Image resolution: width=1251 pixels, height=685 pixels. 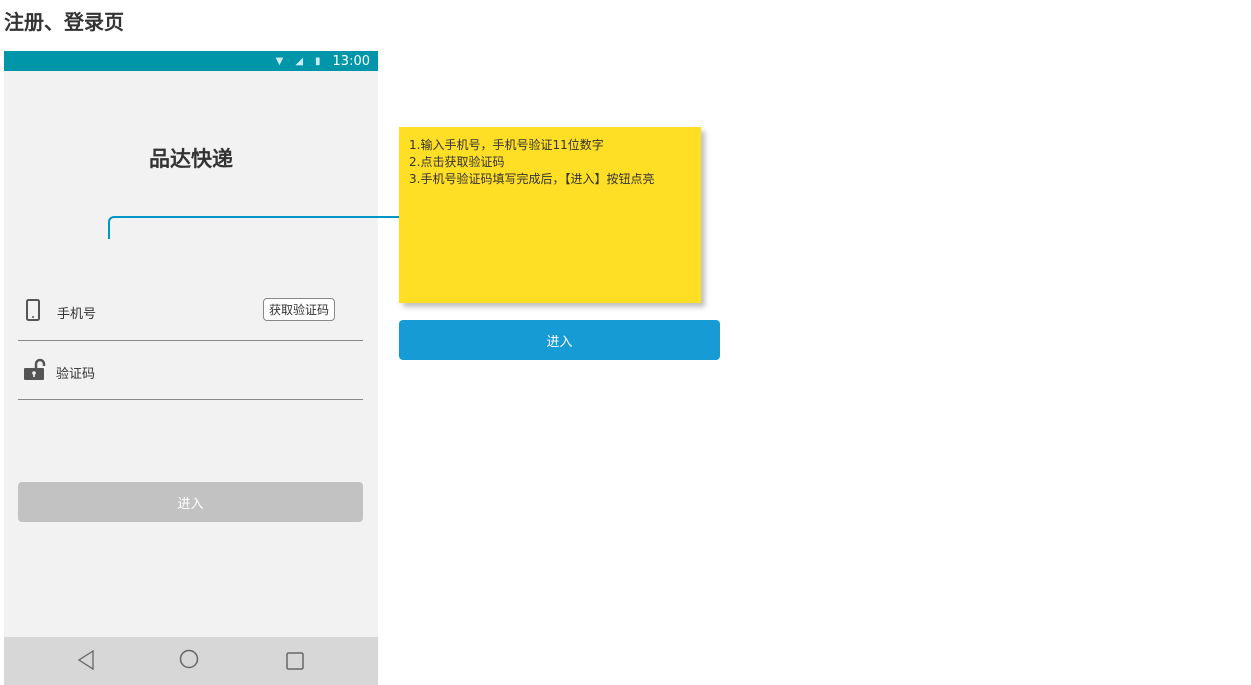 What do you see at coordinates (254, 227) in the screenshot?
I see `annotation-connector` at bounding box center [254, 227].